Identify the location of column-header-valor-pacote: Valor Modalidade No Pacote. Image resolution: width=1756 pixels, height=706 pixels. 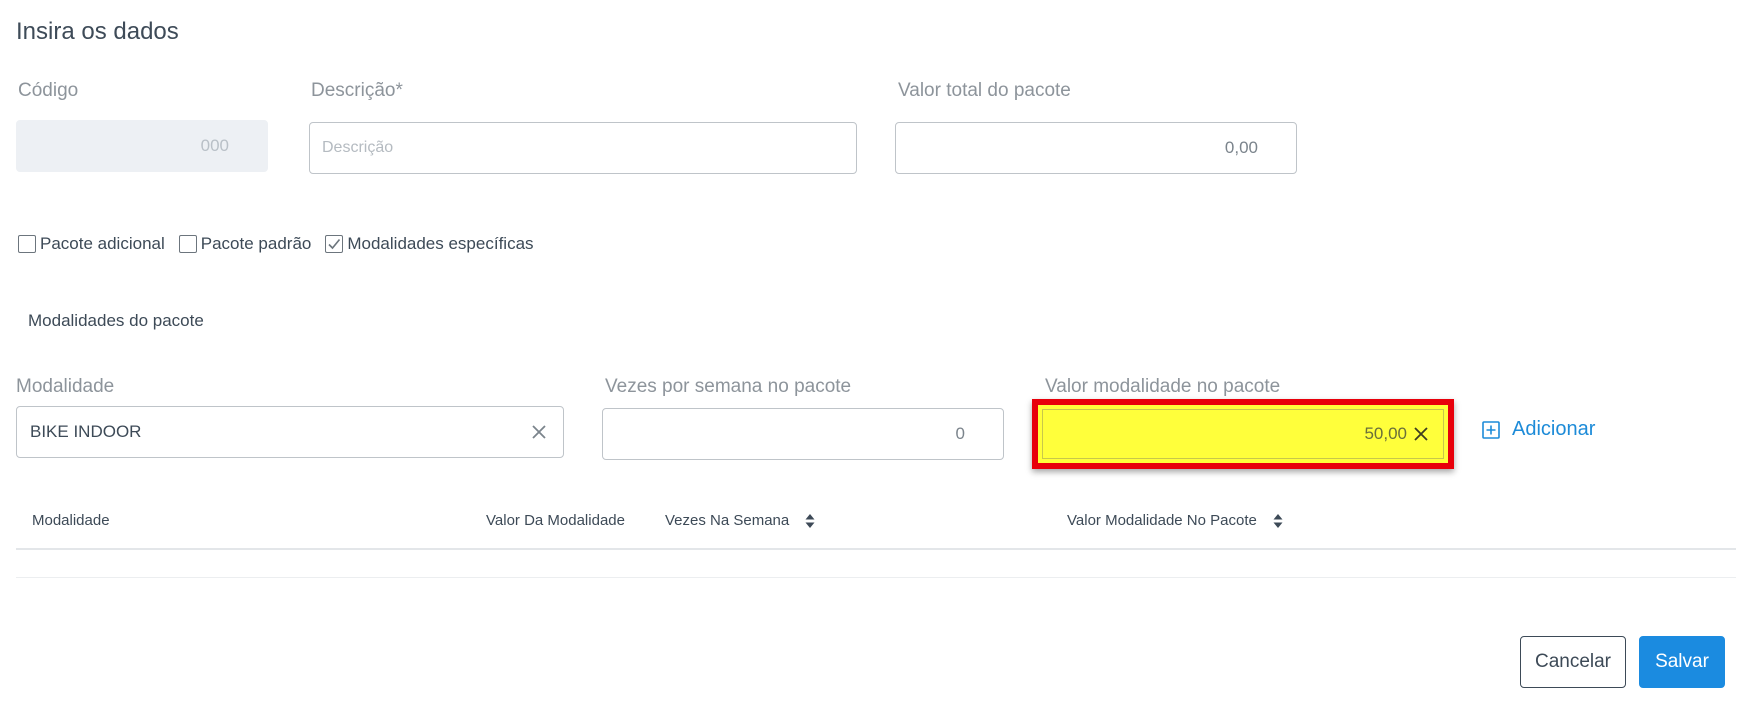
(1175, 520).